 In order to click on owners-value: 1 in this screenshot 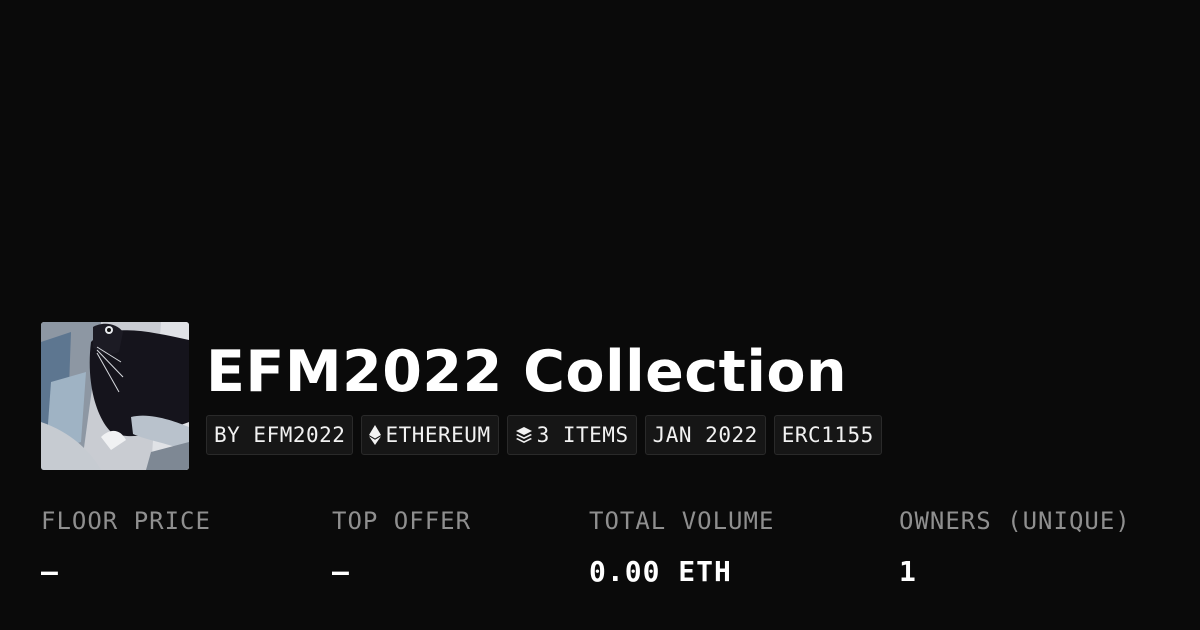, I will do `click(908, 571)`.